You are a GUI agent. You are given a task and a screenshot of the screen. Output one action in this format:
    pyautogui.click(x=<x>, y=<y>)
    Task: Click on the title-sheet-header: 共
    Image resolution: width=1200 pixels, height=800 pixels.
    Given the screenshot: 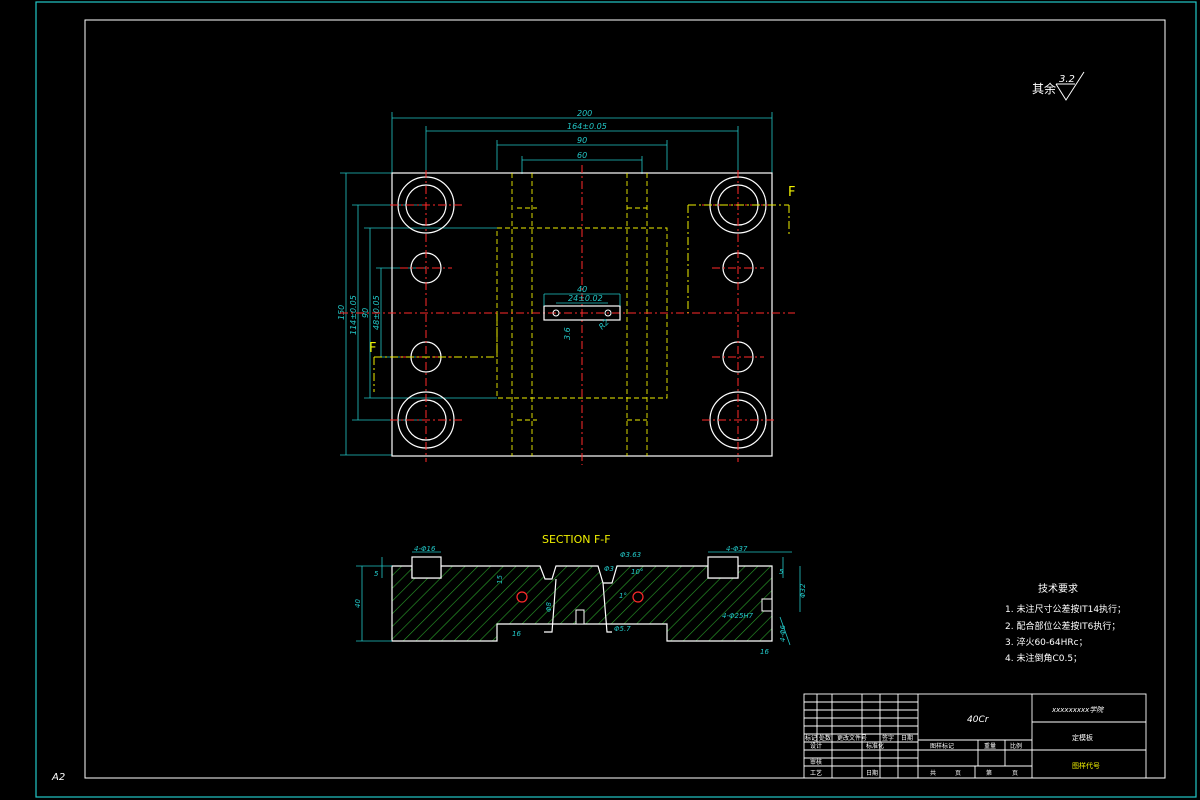 What is the action you would take?
    pyautogui.click(x=933, y=773)
    